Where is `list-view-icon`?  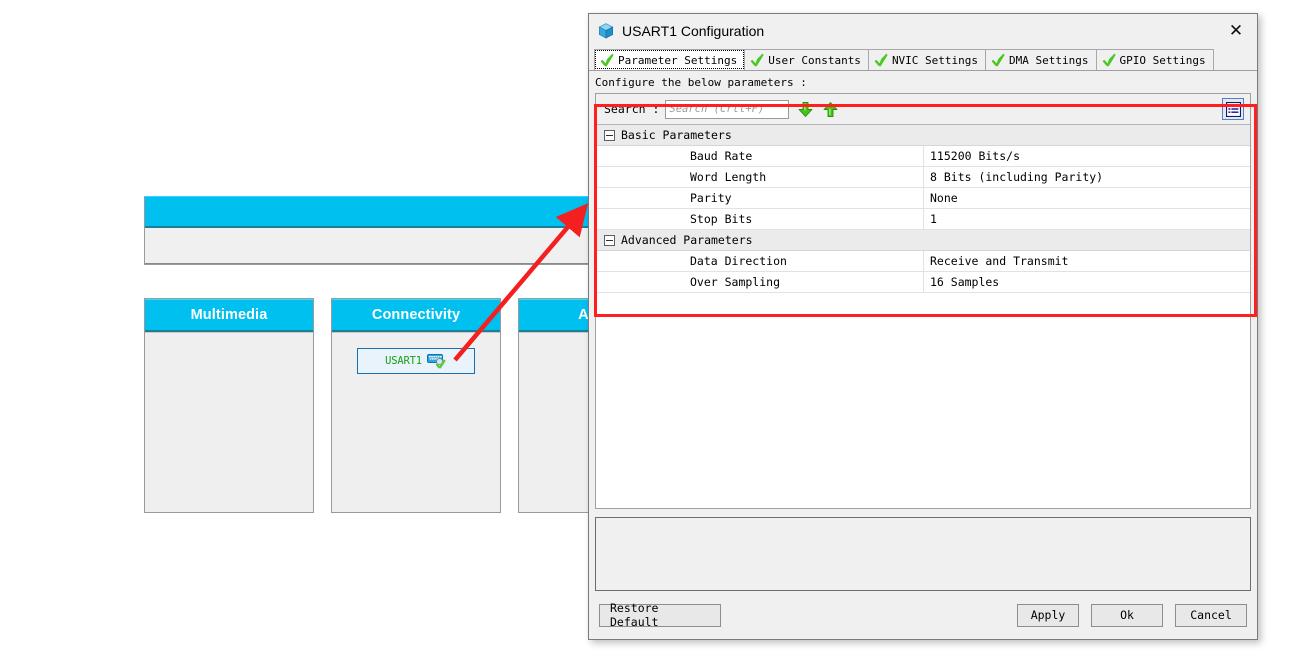
list-view-icon is located at coordinates (1233, 109).